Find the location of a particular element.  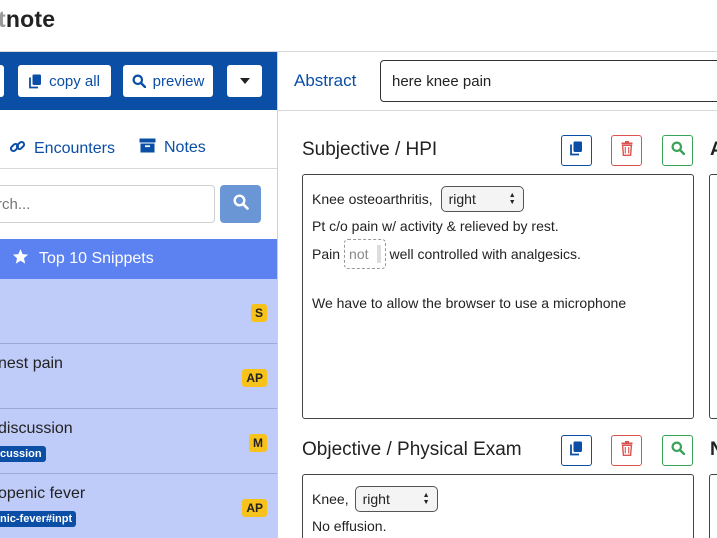

sidebar-toolbar: copy all preview is located at coordinates (138, 81).